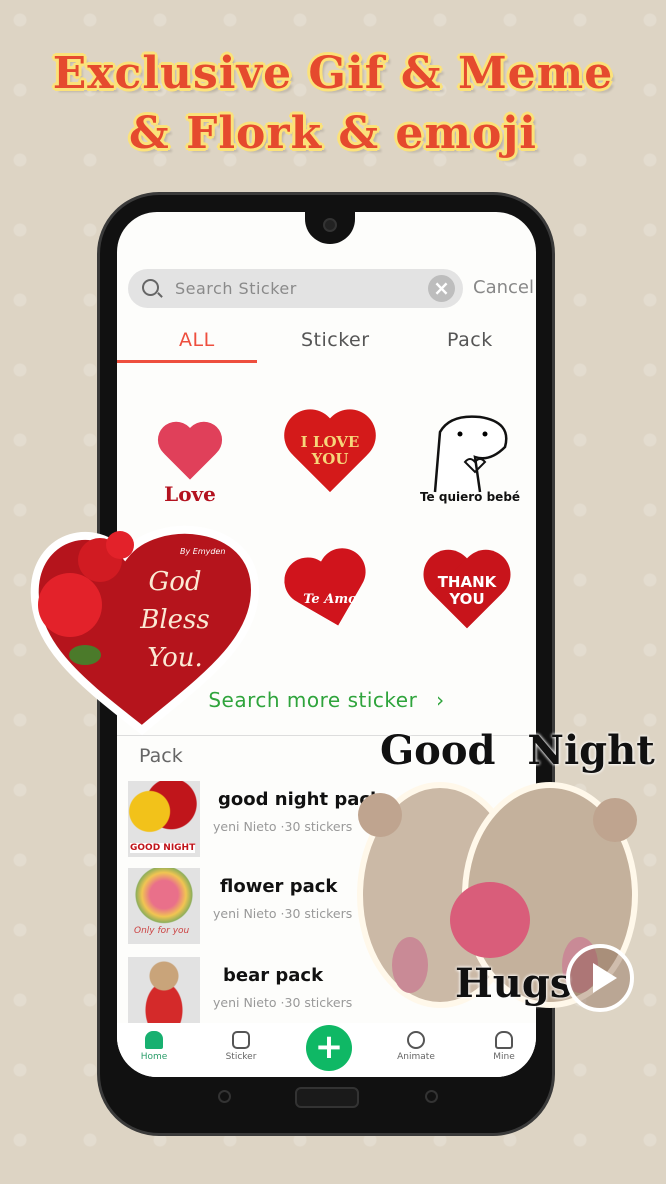 This screenshot has height=1184, width=666. What do you see at coordinates (279, 886) in the screenshot?
I see `pack-name: flower pack` at bounding box center [279, 886].